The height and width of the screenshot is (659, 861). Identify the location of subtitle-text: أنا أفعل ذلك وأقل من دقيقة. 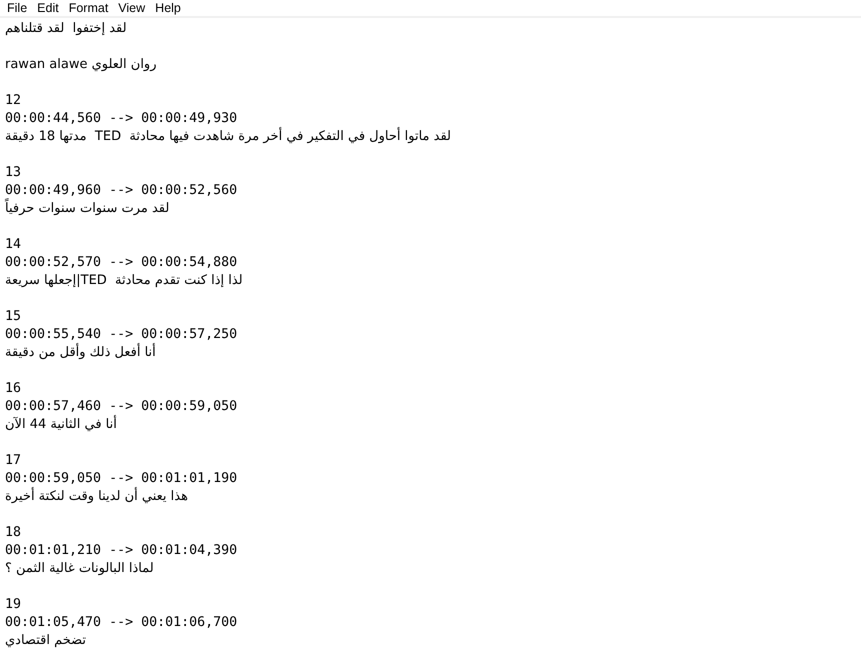
(80, 352).